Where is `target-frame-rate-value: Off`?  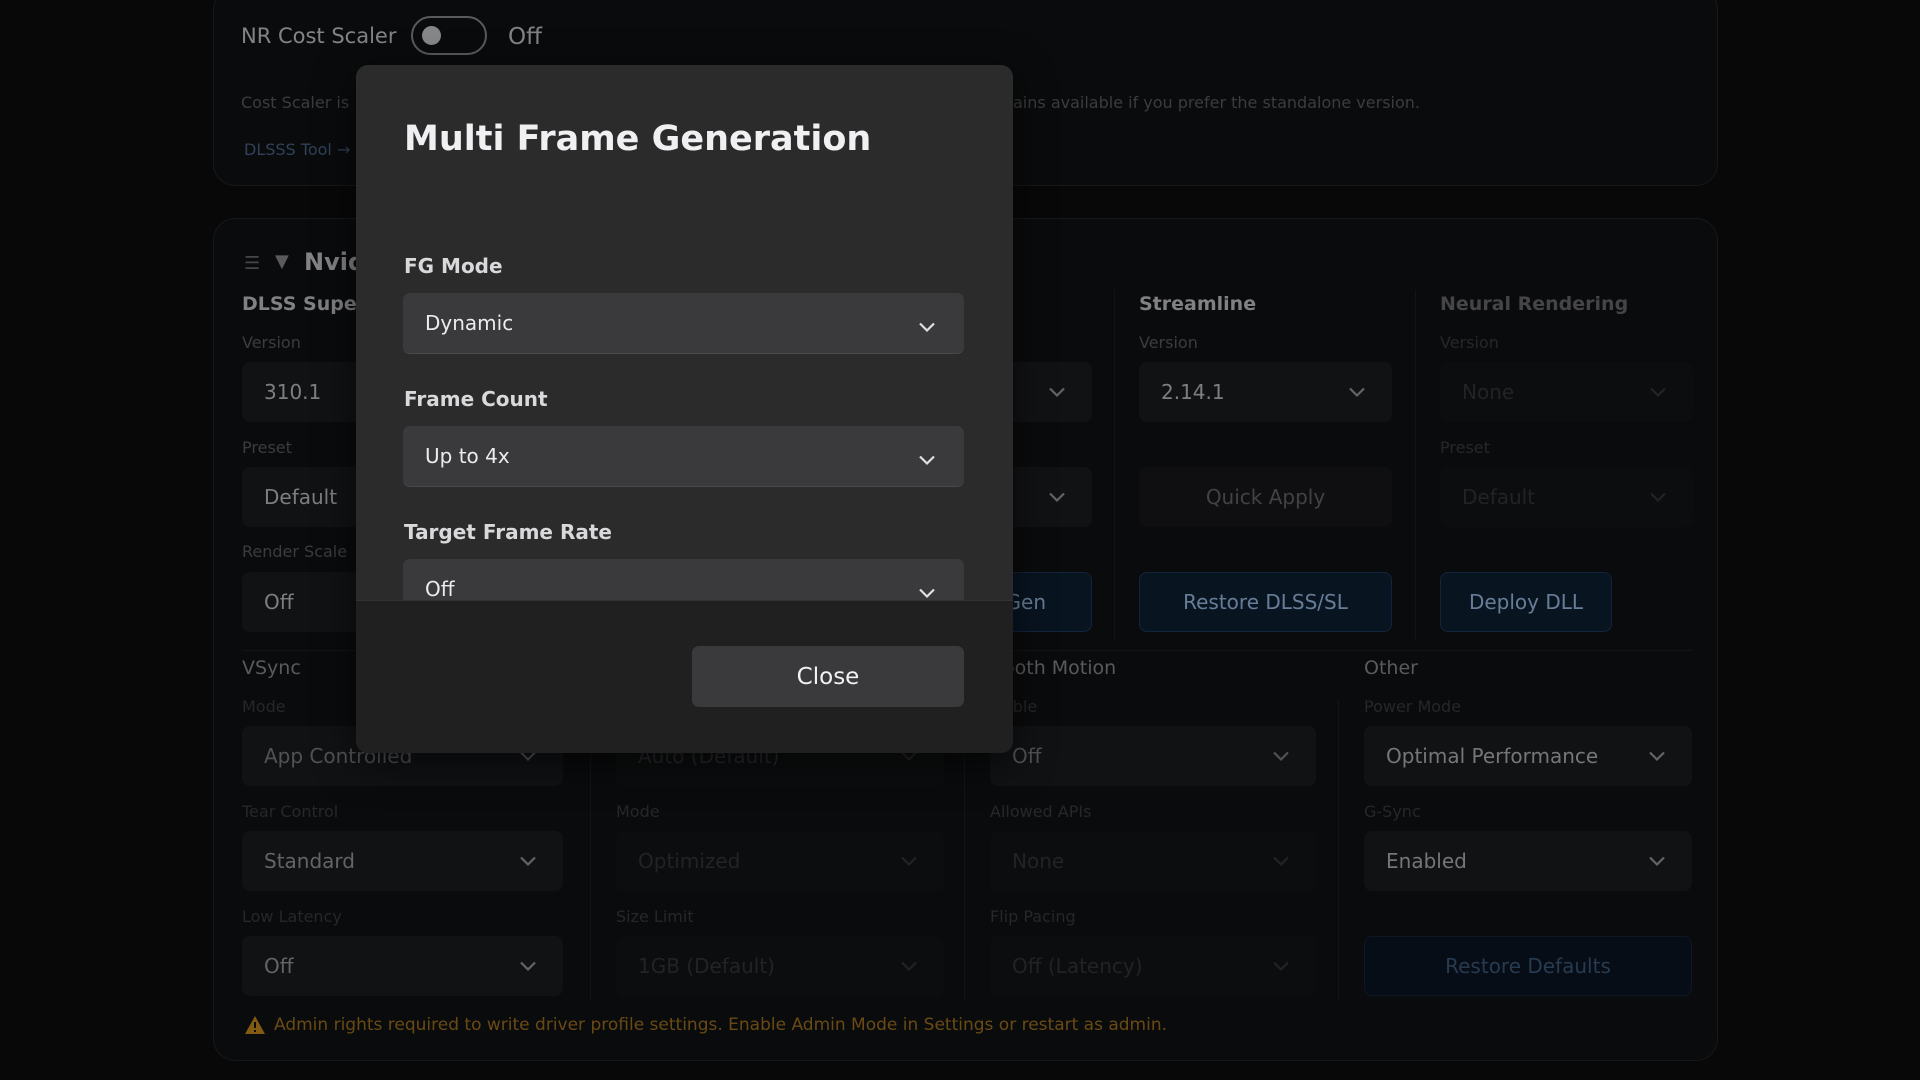
target-frame-rate-value: Off is located at coordinates (440, 589).